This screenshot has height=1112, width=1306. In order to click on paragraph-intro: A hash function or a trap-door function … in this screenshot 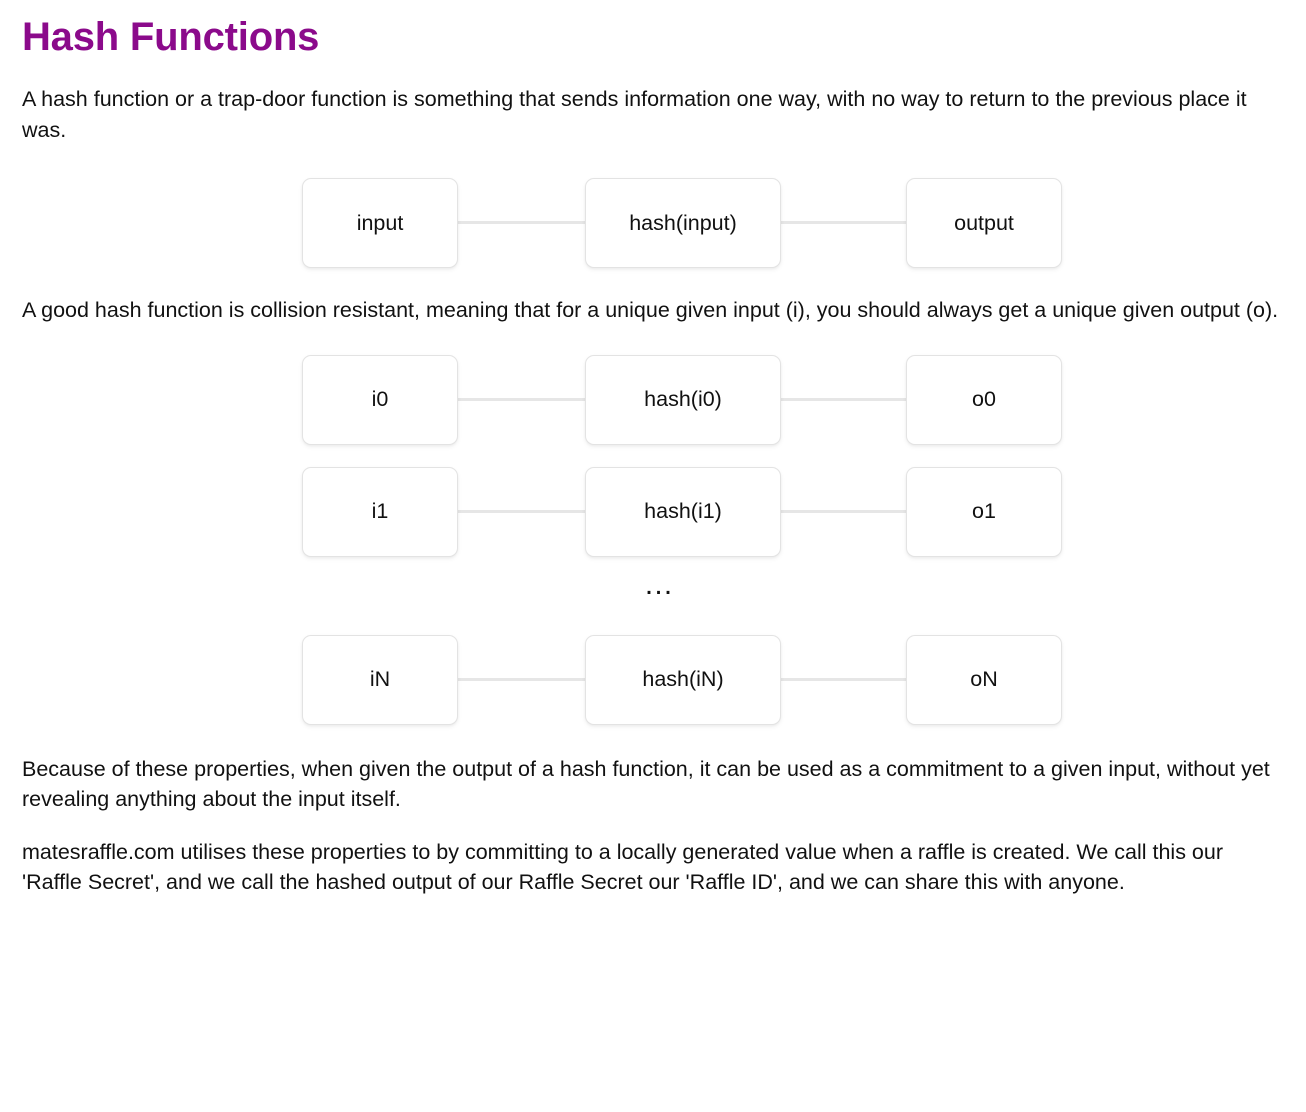, I will do `click(634, 114)`.